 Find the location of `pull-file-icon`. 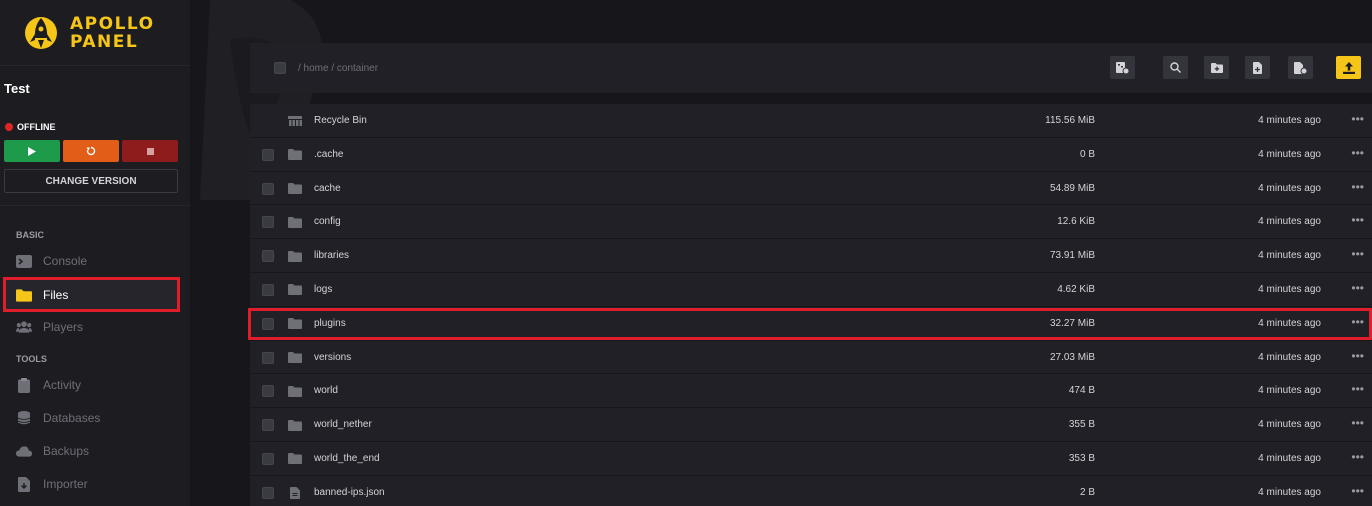

pull-file-icon is located at coordinates (1300, 67).